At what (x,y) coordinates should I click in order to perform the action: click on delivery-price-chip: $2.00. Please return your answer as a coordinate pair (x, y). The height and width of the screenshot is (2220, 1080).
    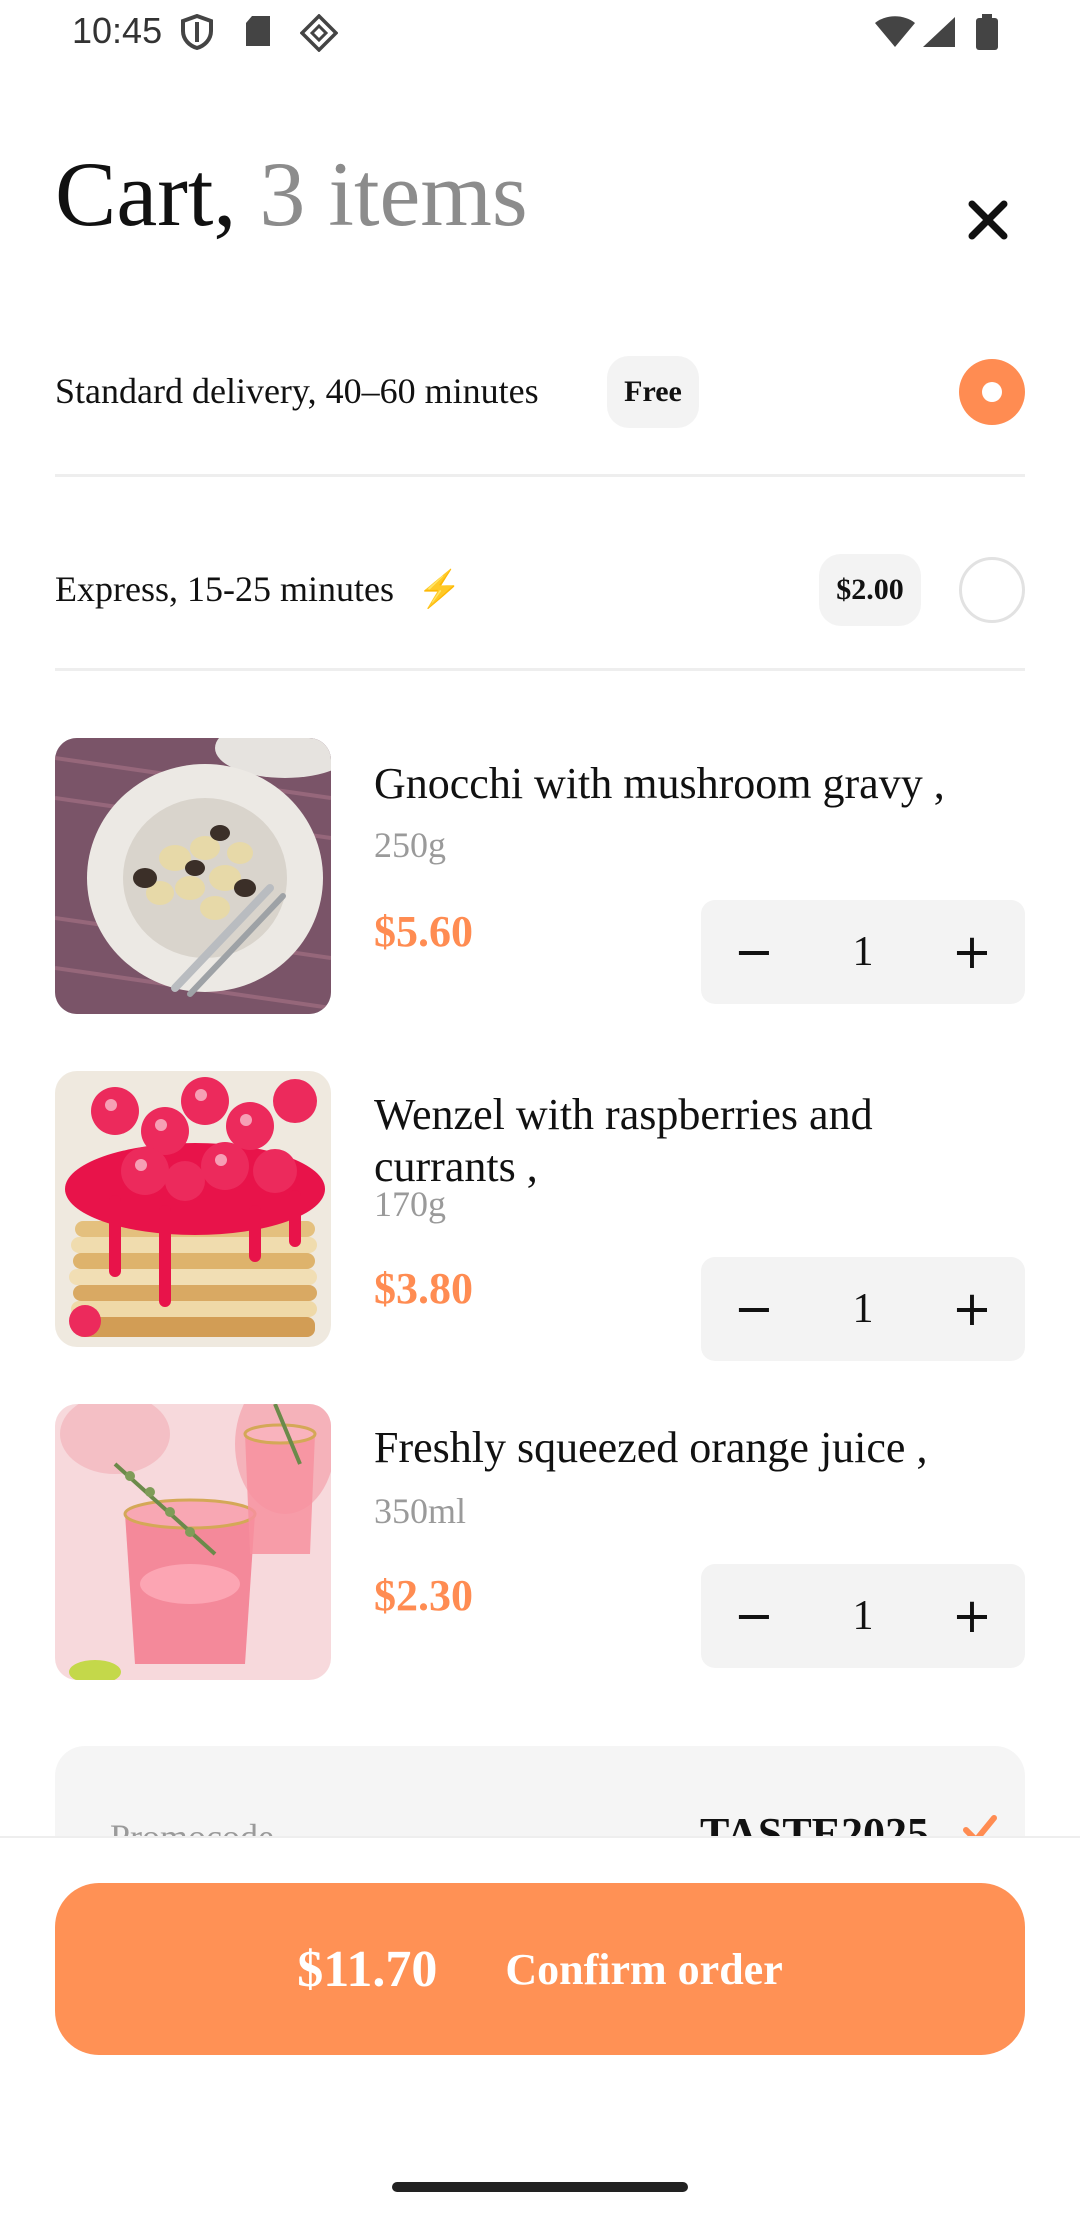
    Looking at the image, I should click on (870, 590).